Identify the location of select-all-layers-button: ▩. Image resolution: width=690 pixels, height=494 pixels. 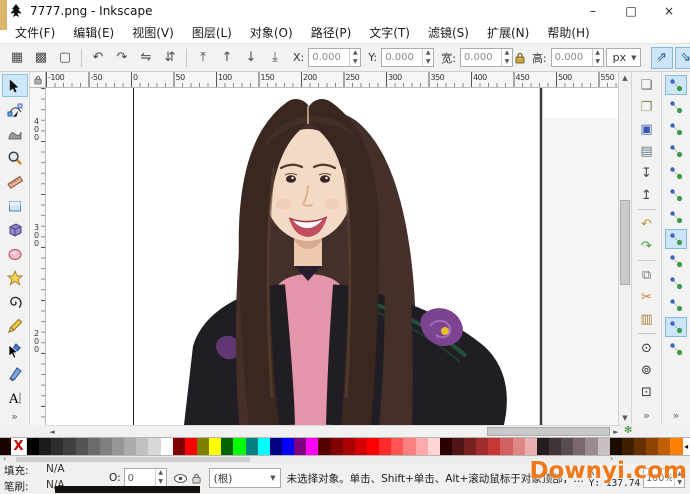
(41, 58).